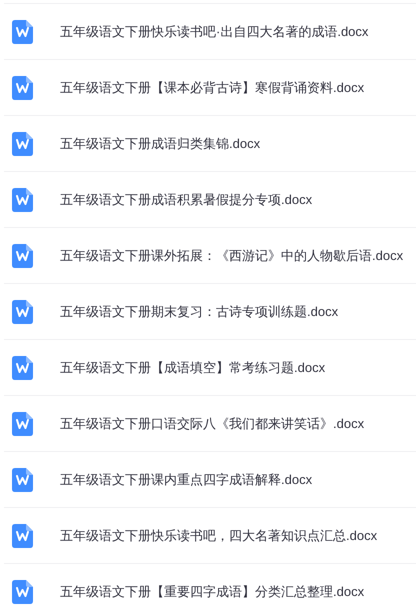 The width and height of the screenshot is (416, 612). Describe the element at coordinates (232, 255) in the screenshot. I see `file-name: 五年级语文下册课外拓展：《西游记》中的人物歇后语.docx` at that location.